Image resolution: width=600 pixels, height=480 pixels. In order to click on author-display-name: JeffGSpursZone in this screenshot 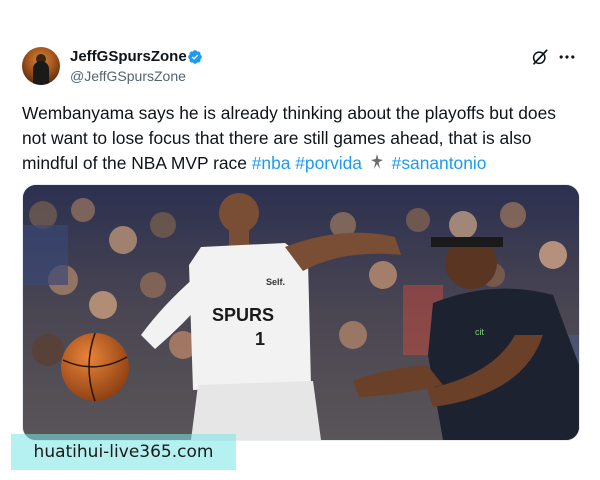, I will do `click(128, 57)`.